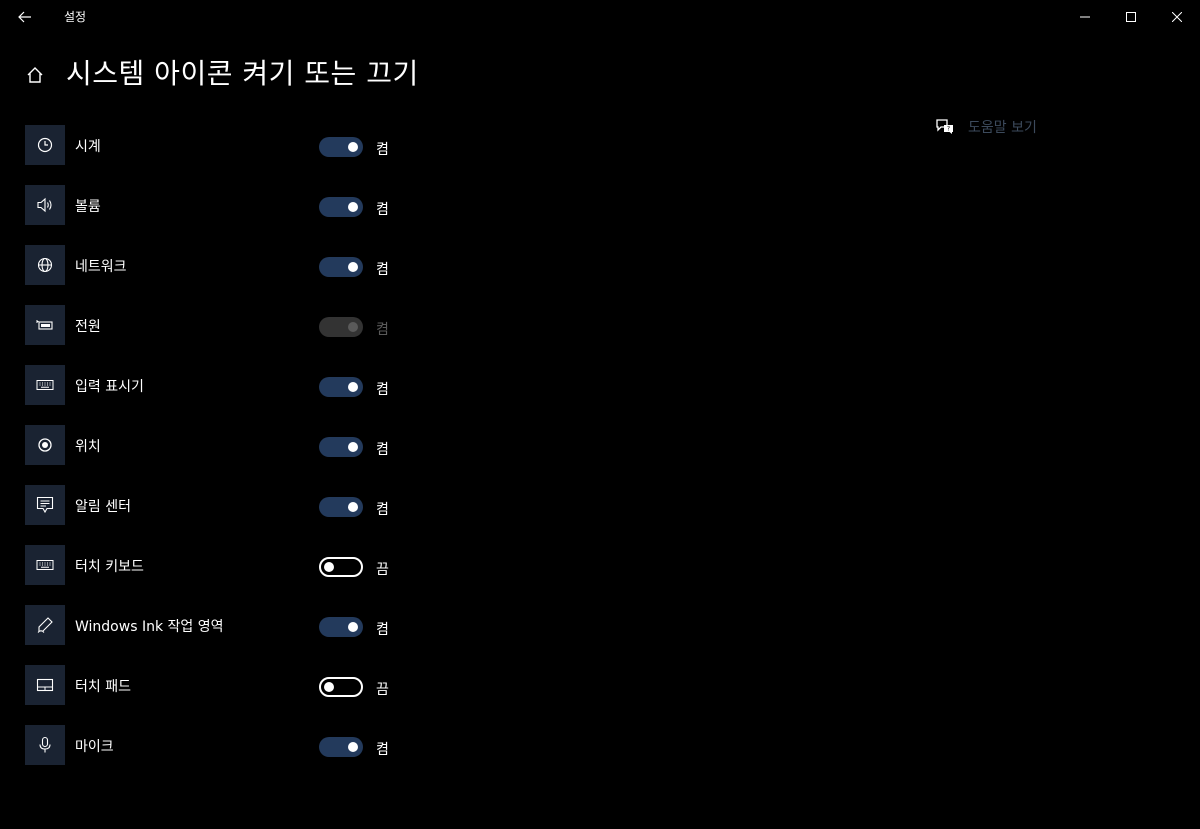 This screenshot has width=1200, height=829. Describe the element at coordinates (94, 747) in the screenshot. I see `setting-label: 마이크` at that location.